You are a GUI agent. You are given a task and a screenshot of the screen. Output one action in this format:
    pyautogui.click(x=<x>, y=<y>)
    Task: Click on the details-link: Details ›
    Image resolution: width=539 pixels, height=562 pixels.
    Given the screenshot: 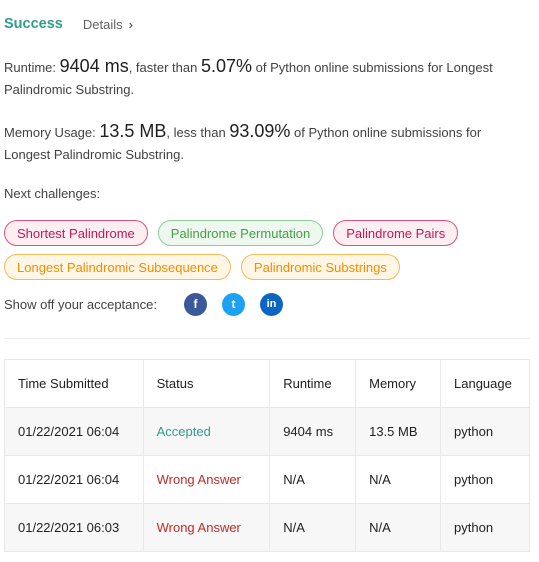 What is the action you would take?
    pyautogui.click(x=108, y=24)
    